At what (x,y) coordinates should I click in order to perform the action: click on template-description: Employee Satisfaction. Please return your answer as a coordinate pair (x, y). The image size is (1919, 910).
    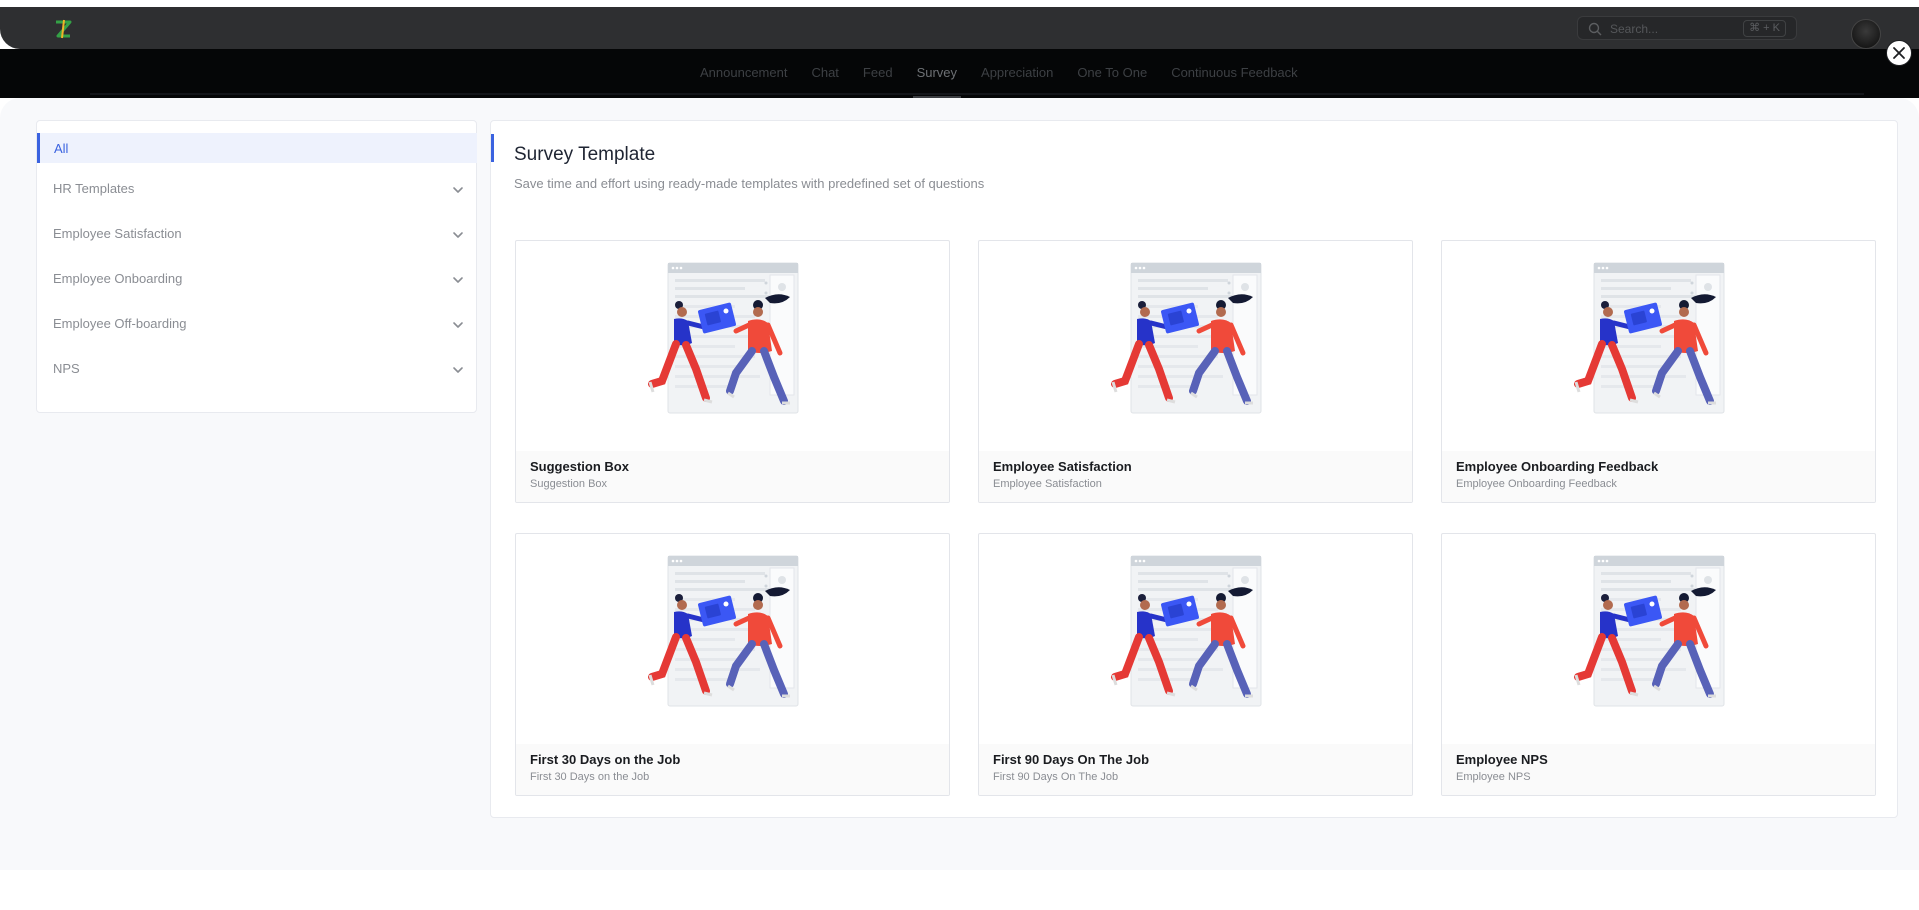
    Looking at the image, I should click on (1047, 484).